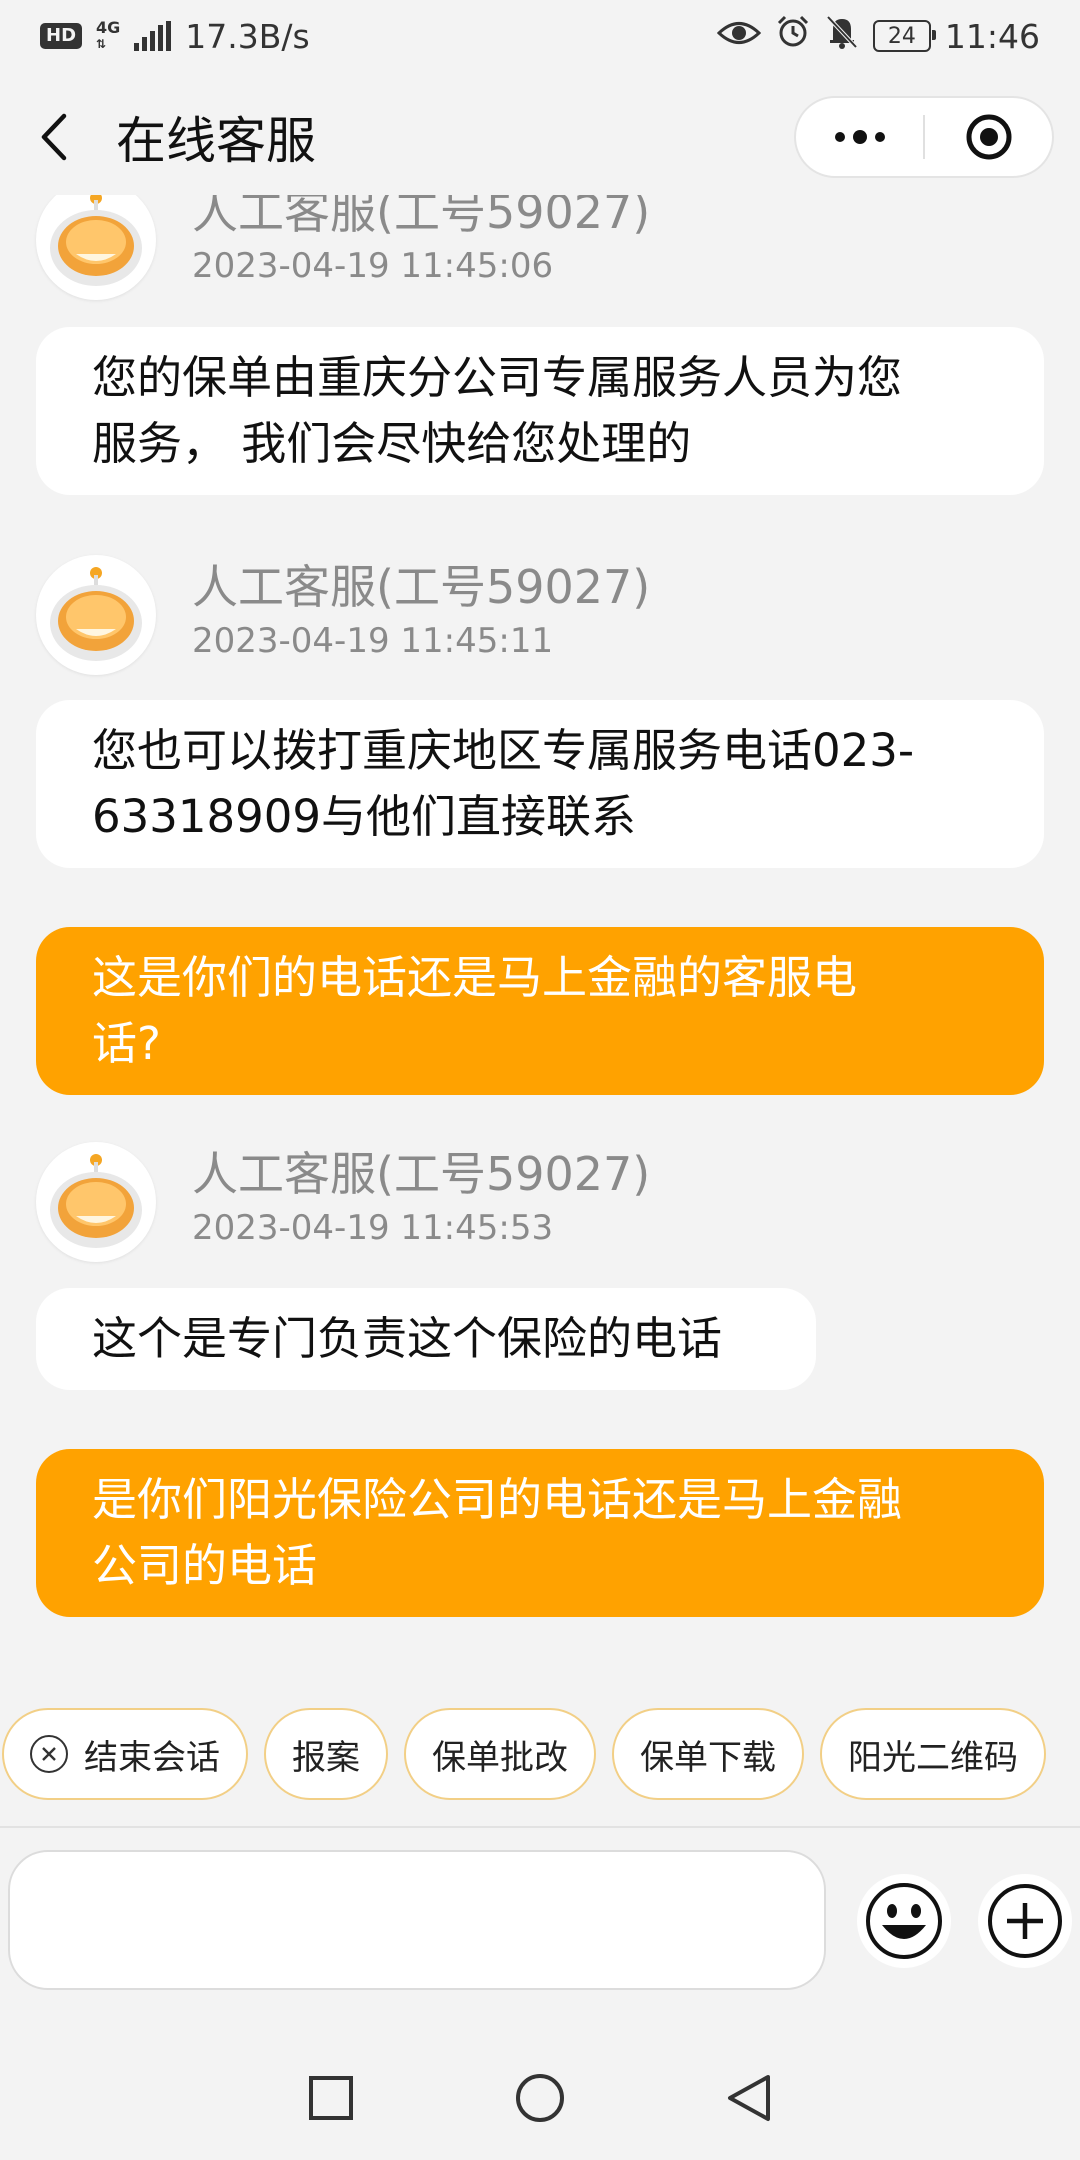 The width and height of the screenshot is (1080, 2160). I want to click on system-nav-bar, so click(540, 2100).